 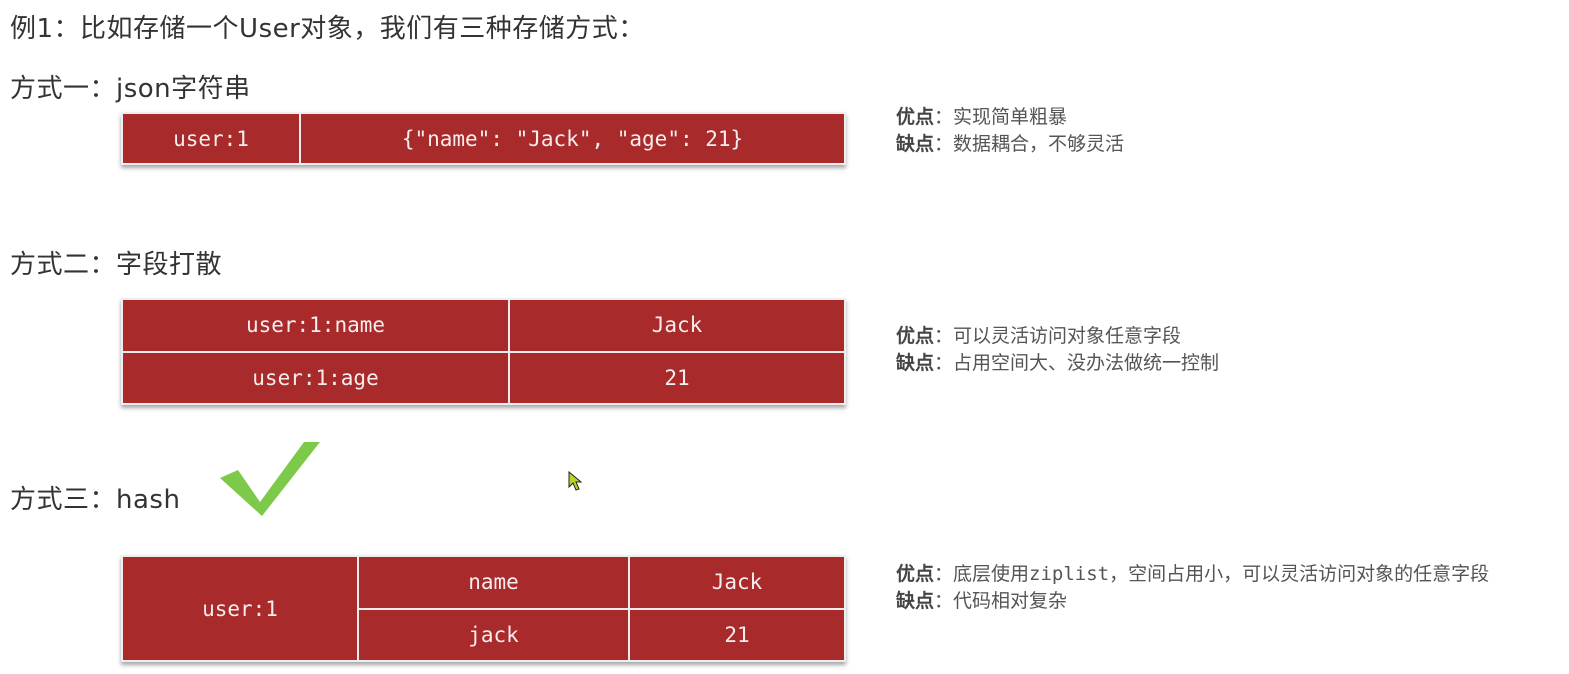 What do you see at coordinates (1001, 601) in the screenshot?
I see `cons-text: ：代码相对复杂` at bounding box center [1001, 601].